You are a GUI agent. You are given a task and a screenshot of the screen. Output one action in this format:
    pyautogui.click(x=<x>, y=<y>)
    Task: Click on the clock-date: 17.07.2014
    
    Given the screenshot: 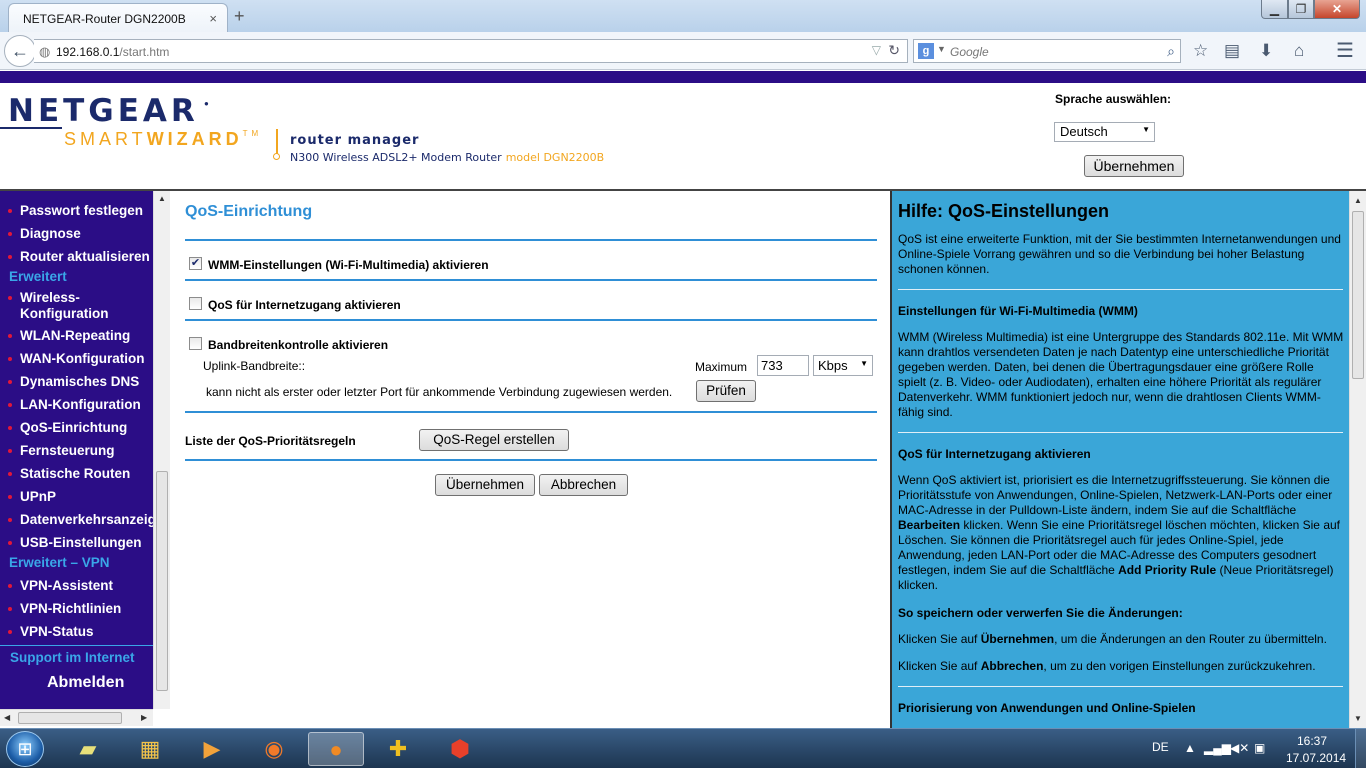 What is the action you would take?
    pyautogui.click(x=1316, y=758)
    